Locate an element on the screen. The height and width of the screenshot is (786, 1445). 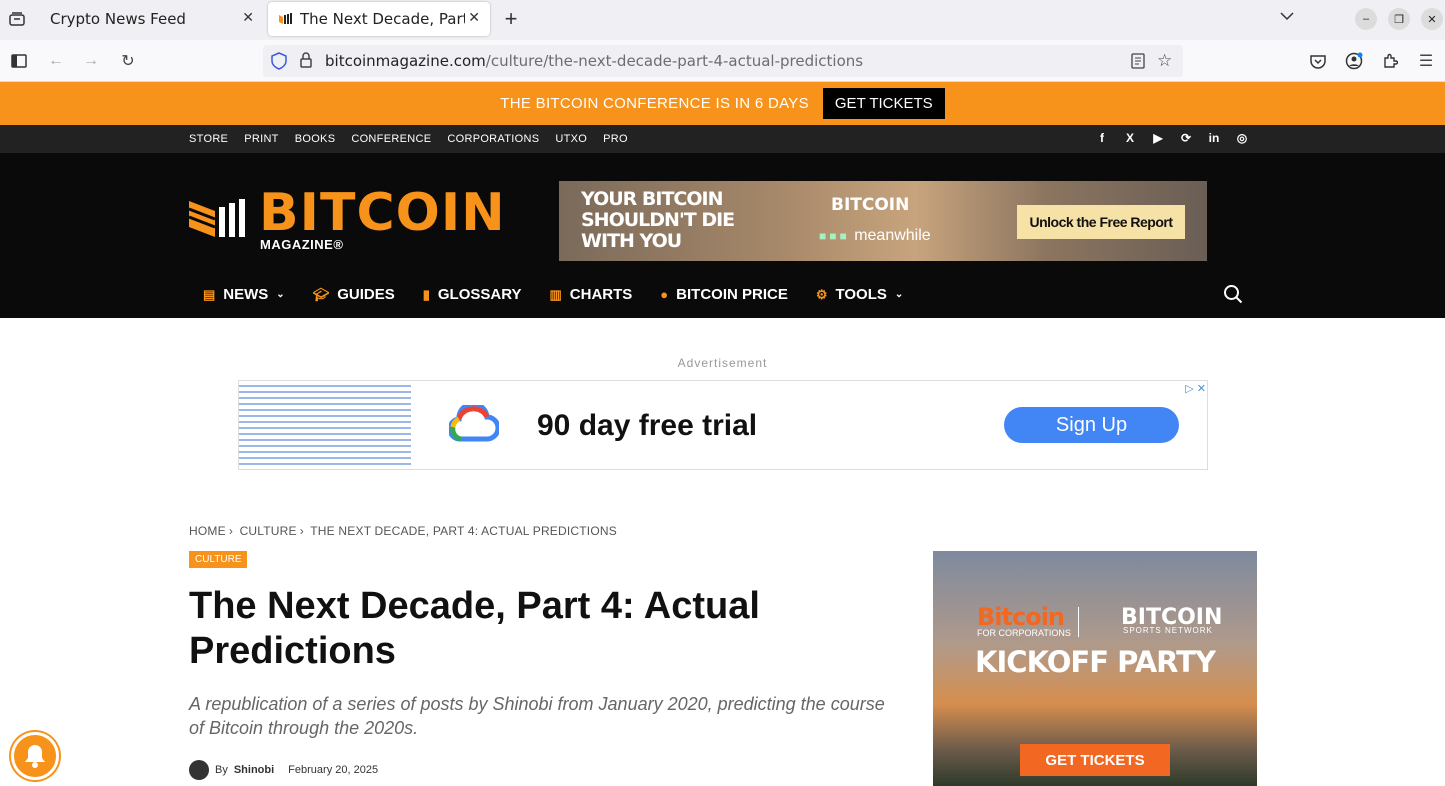
side-brand-corporations-sub: FOR CORPORATIONS is located at coordinates (1024, 633).